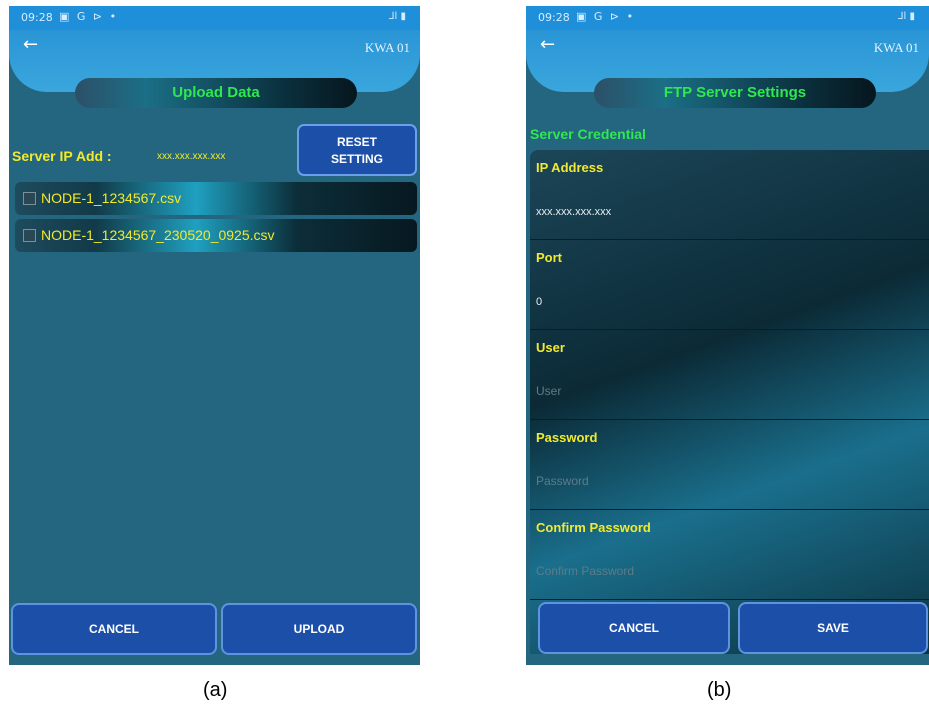 This screenshot has height=709, width=929. I want to click on file-name: NODE-1_1234567.csv, so click(111, 198).